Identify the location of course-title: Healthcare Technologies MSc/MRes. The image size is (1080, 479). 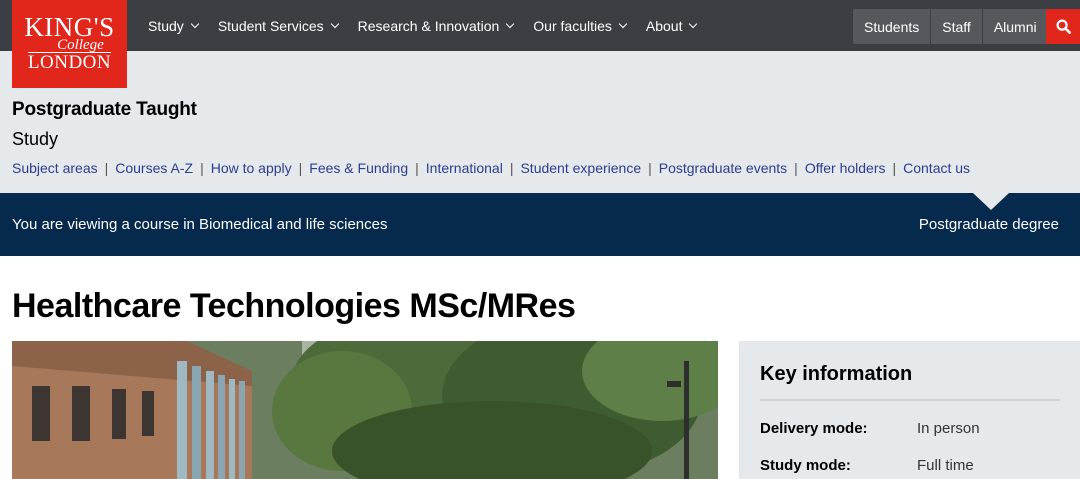
(294, 306).